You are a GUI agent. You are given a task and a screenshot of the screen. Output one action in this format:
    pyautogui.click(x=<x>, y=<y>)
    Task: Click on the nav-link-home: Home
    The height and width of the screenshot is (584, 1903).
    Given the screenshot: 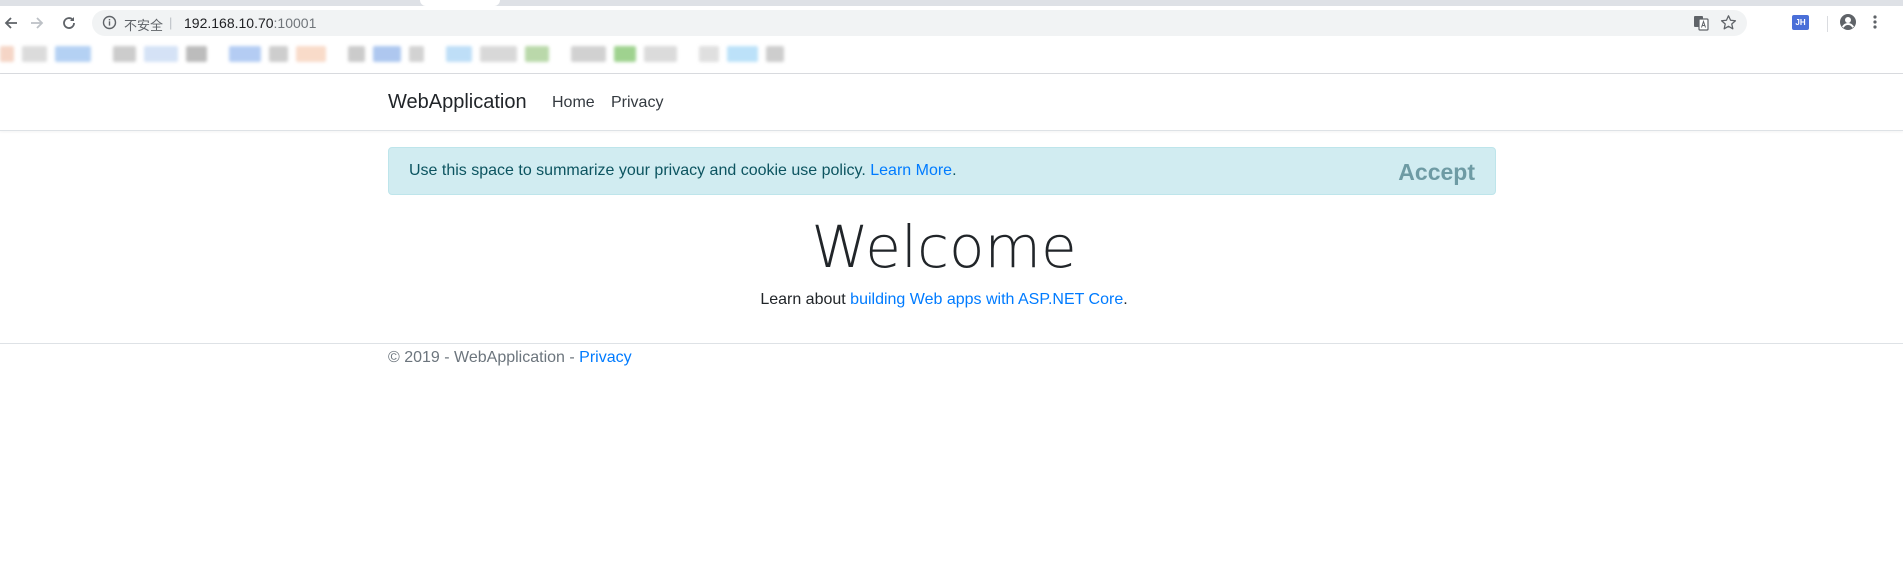 What is the action you would take?
    pyautogui.click(x=573, y=103)
    